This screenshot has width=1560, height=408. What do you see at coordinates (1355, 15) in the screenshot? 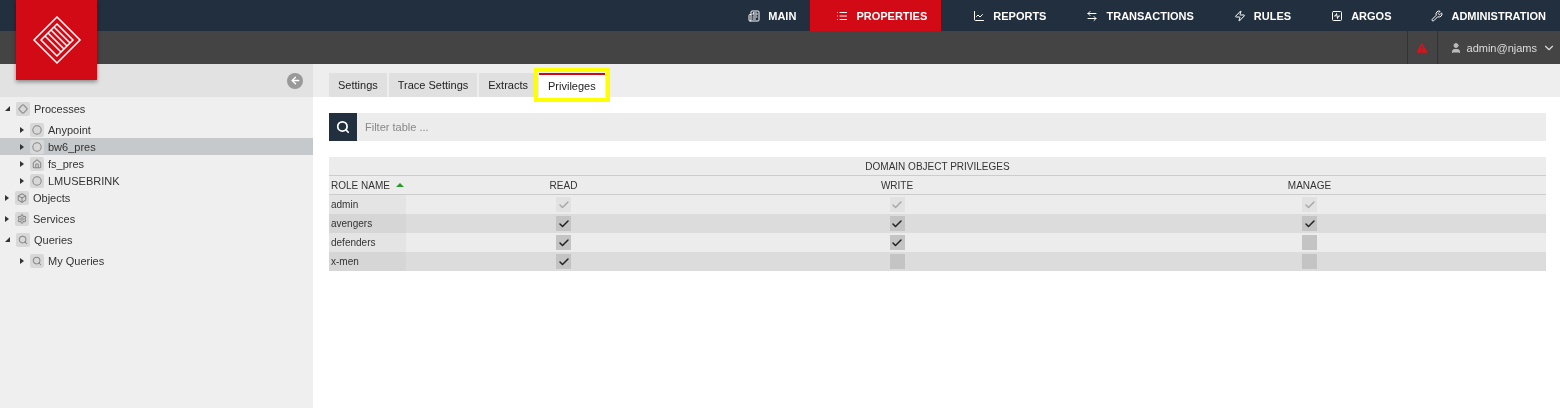
I see `nav-tab: ARGOS` at bounding box center [1355, 15].